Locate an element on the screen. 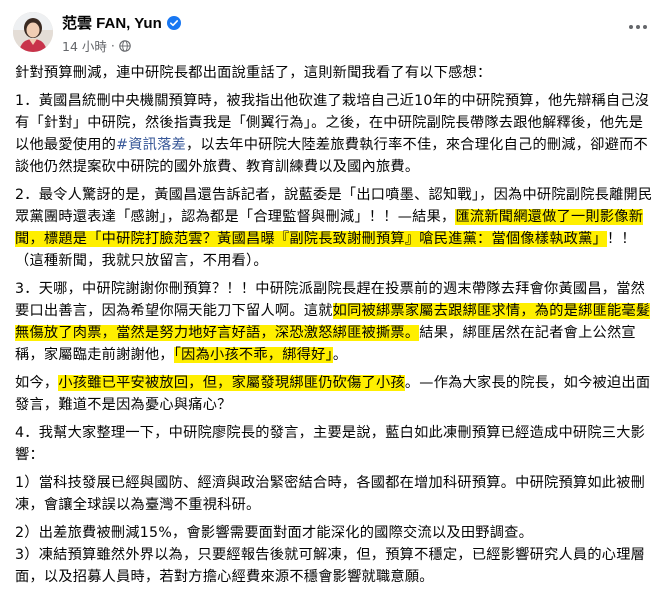 This screenshot has height=594, width=665. more-options-icon is located at coordinates (638, 27).